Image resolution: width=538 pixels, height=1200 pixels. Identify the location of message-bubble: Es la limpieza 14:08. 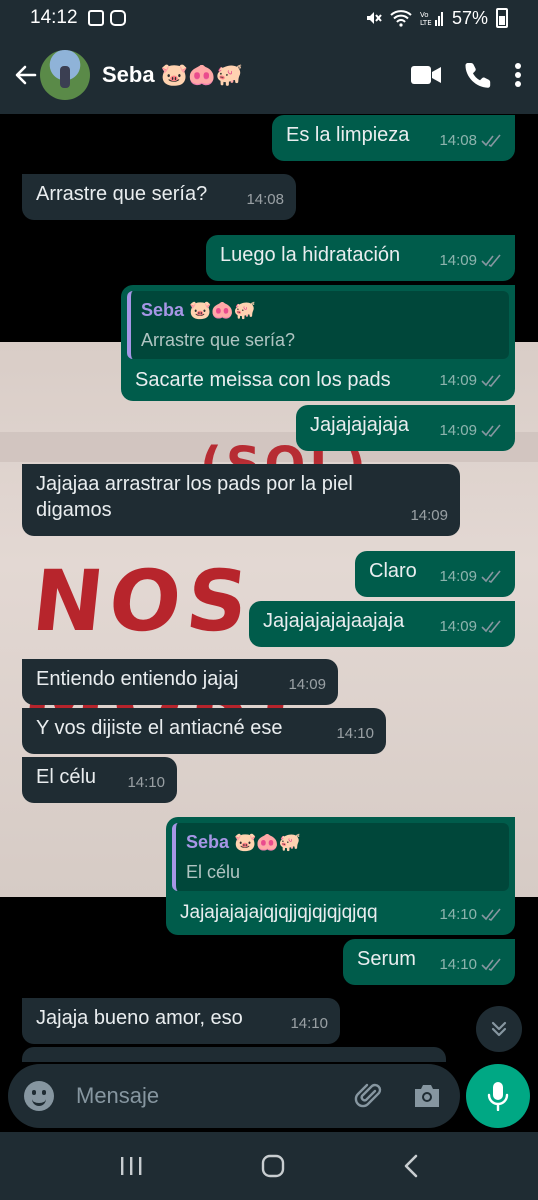
(393, 138).